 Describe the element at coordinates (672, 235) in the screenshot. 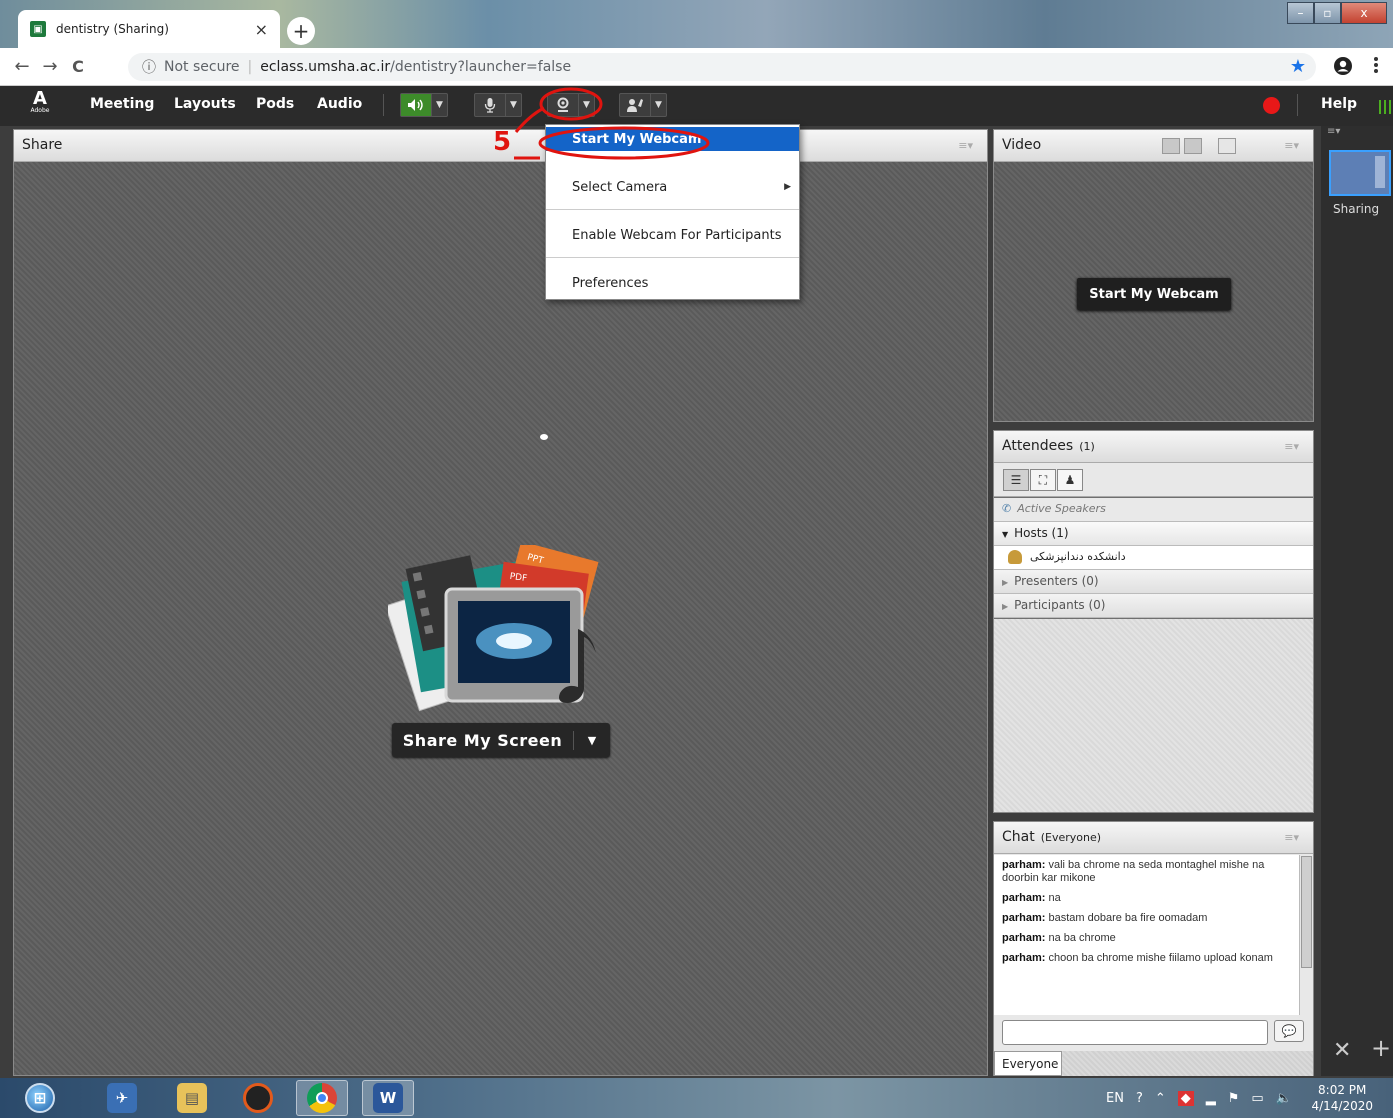

I see `menu-item-enable-webcam-participants: Enable Webcam For Participants` at that location.